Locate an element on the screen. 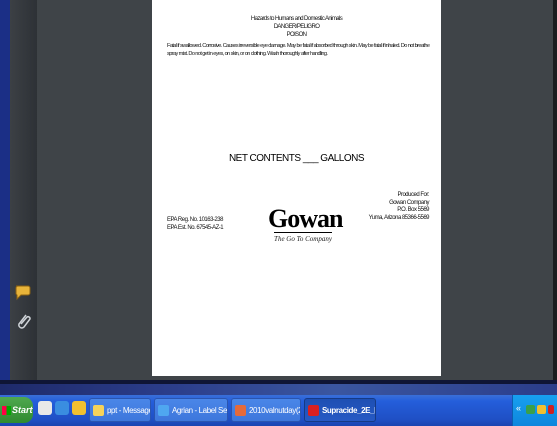 Image resolution: width=557 pixels, height=426 pixels. produced-for-label: Produced For: is located at coordinates (413, 195).